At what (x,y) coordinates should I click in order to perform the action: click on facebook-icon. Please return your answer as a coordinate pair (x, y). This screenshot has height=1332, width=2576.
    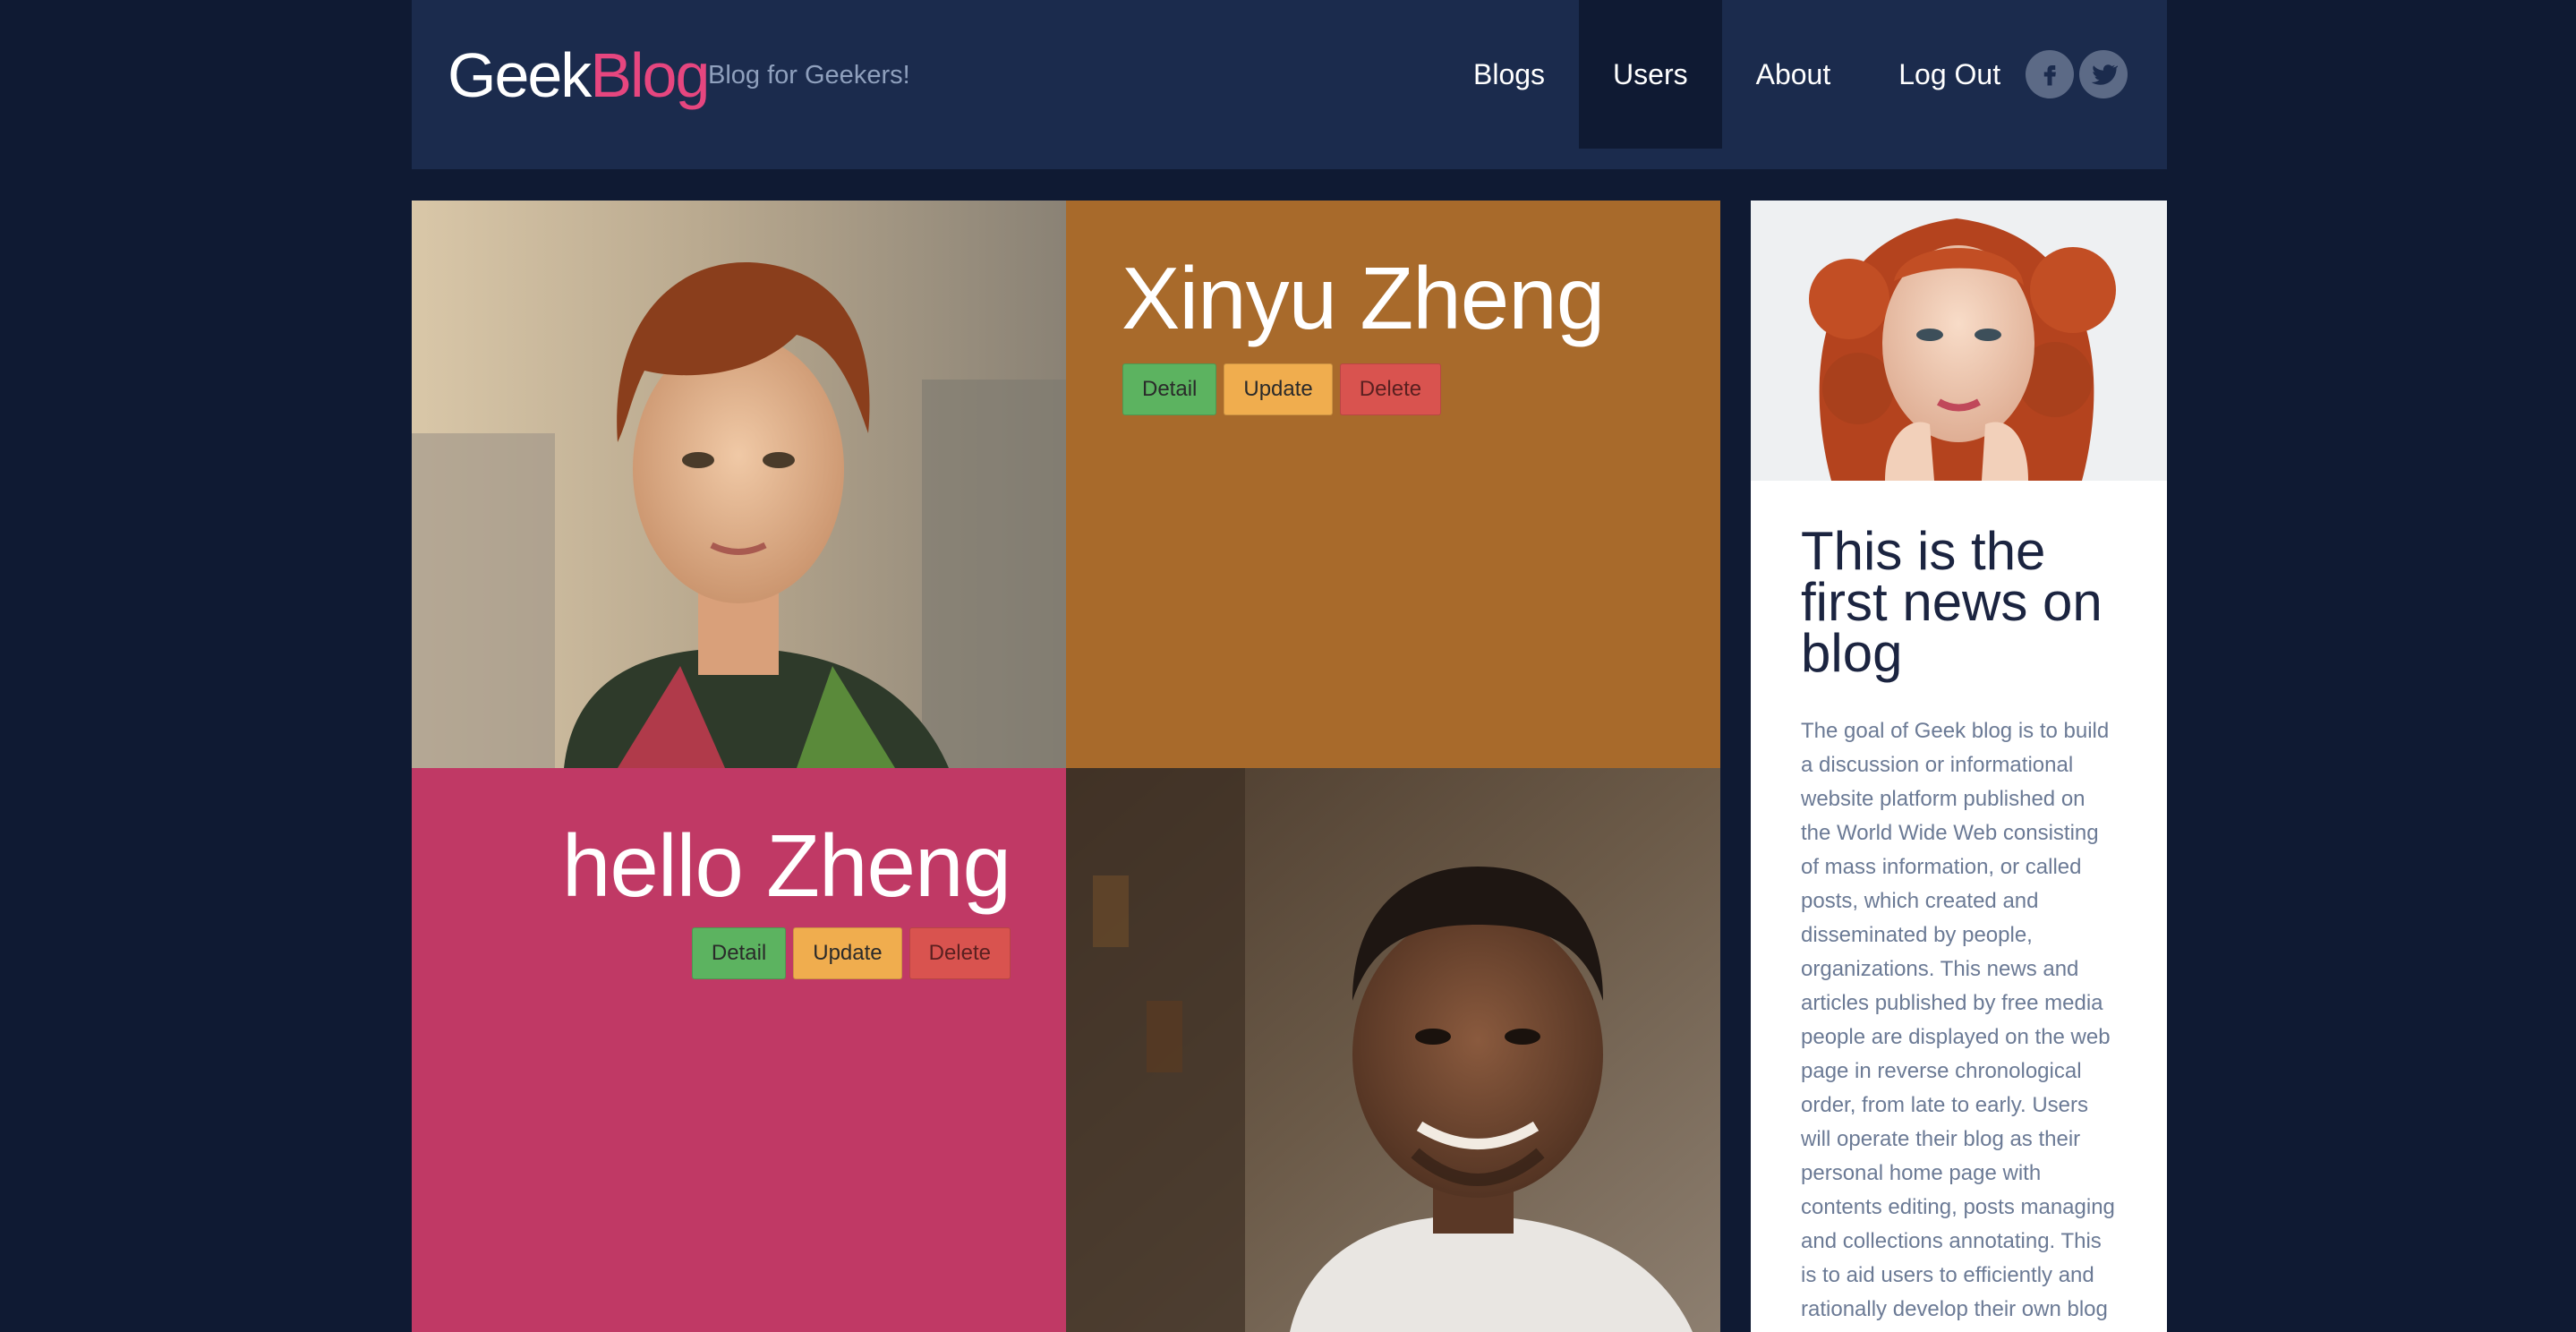
    Looking at the image, I should click on (2050, 74).